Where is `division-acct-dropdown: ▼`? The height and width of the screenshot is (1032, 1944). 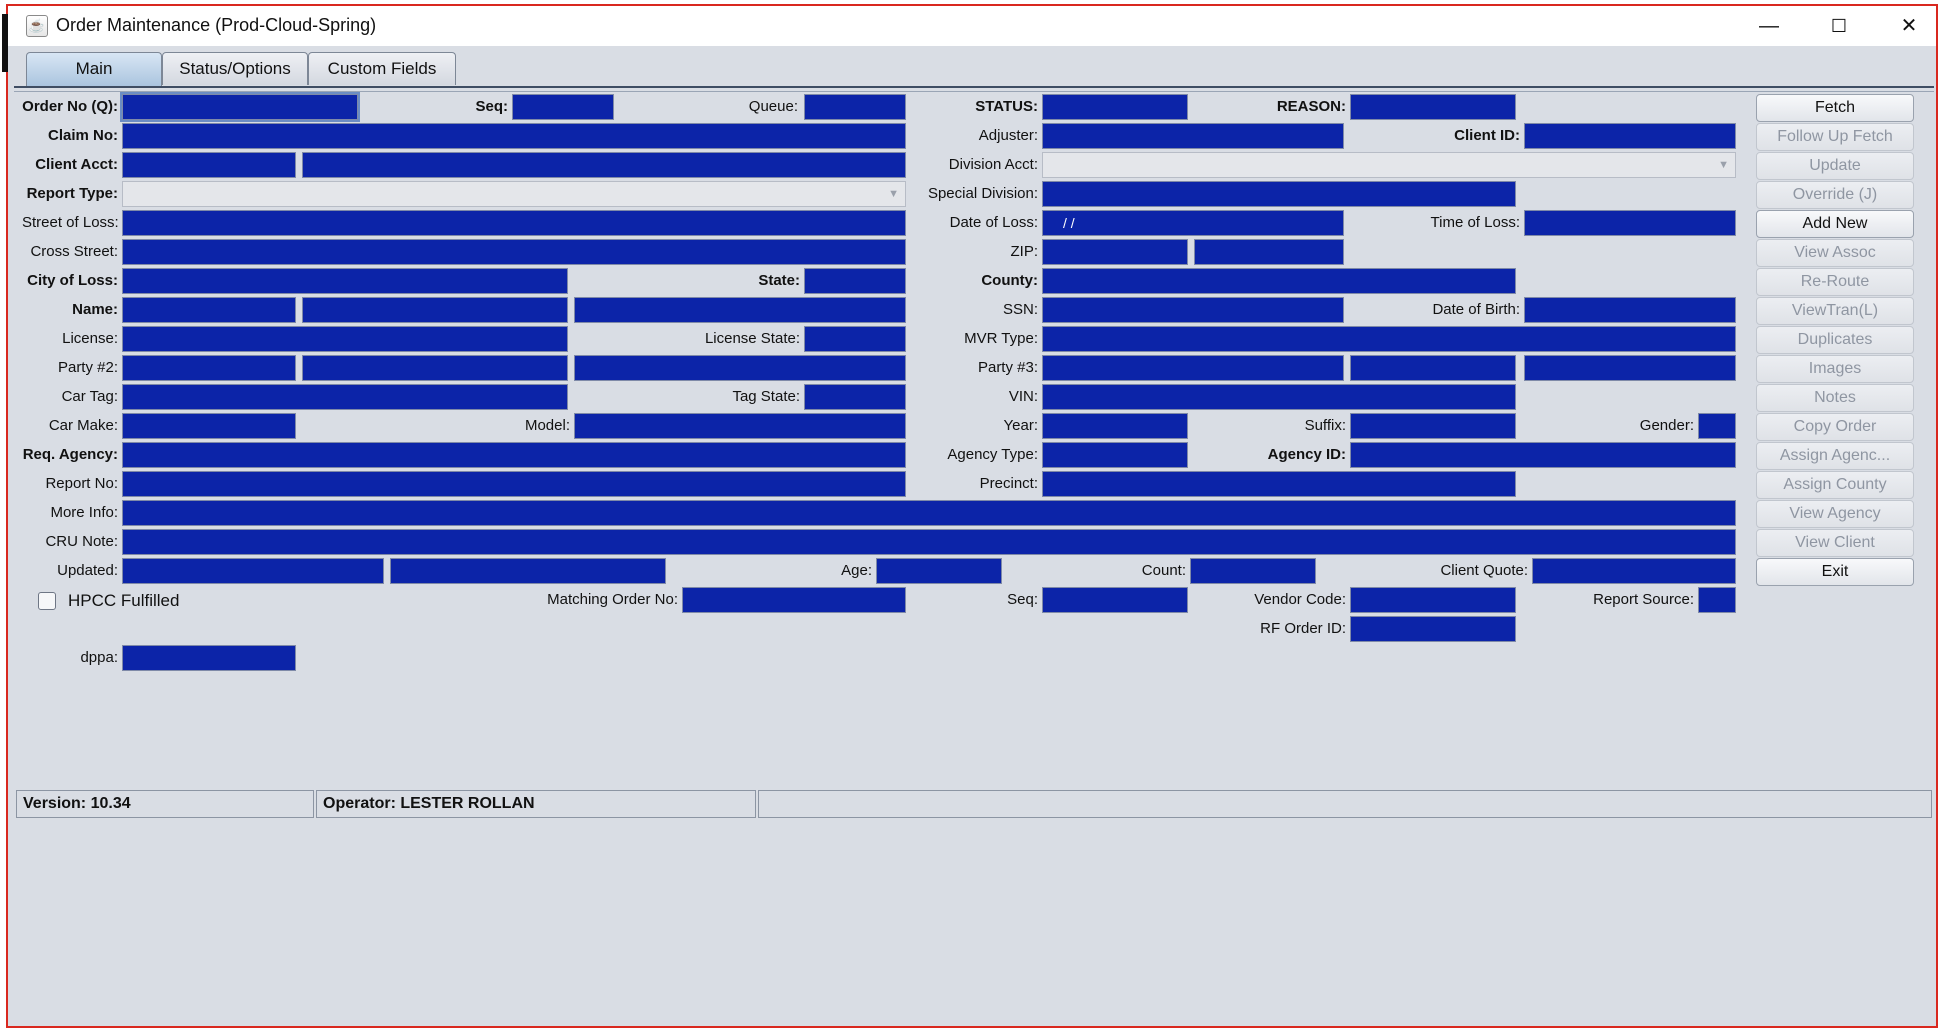
division-acct-dropdown: ▼ is located at coordinates (1389, 165).